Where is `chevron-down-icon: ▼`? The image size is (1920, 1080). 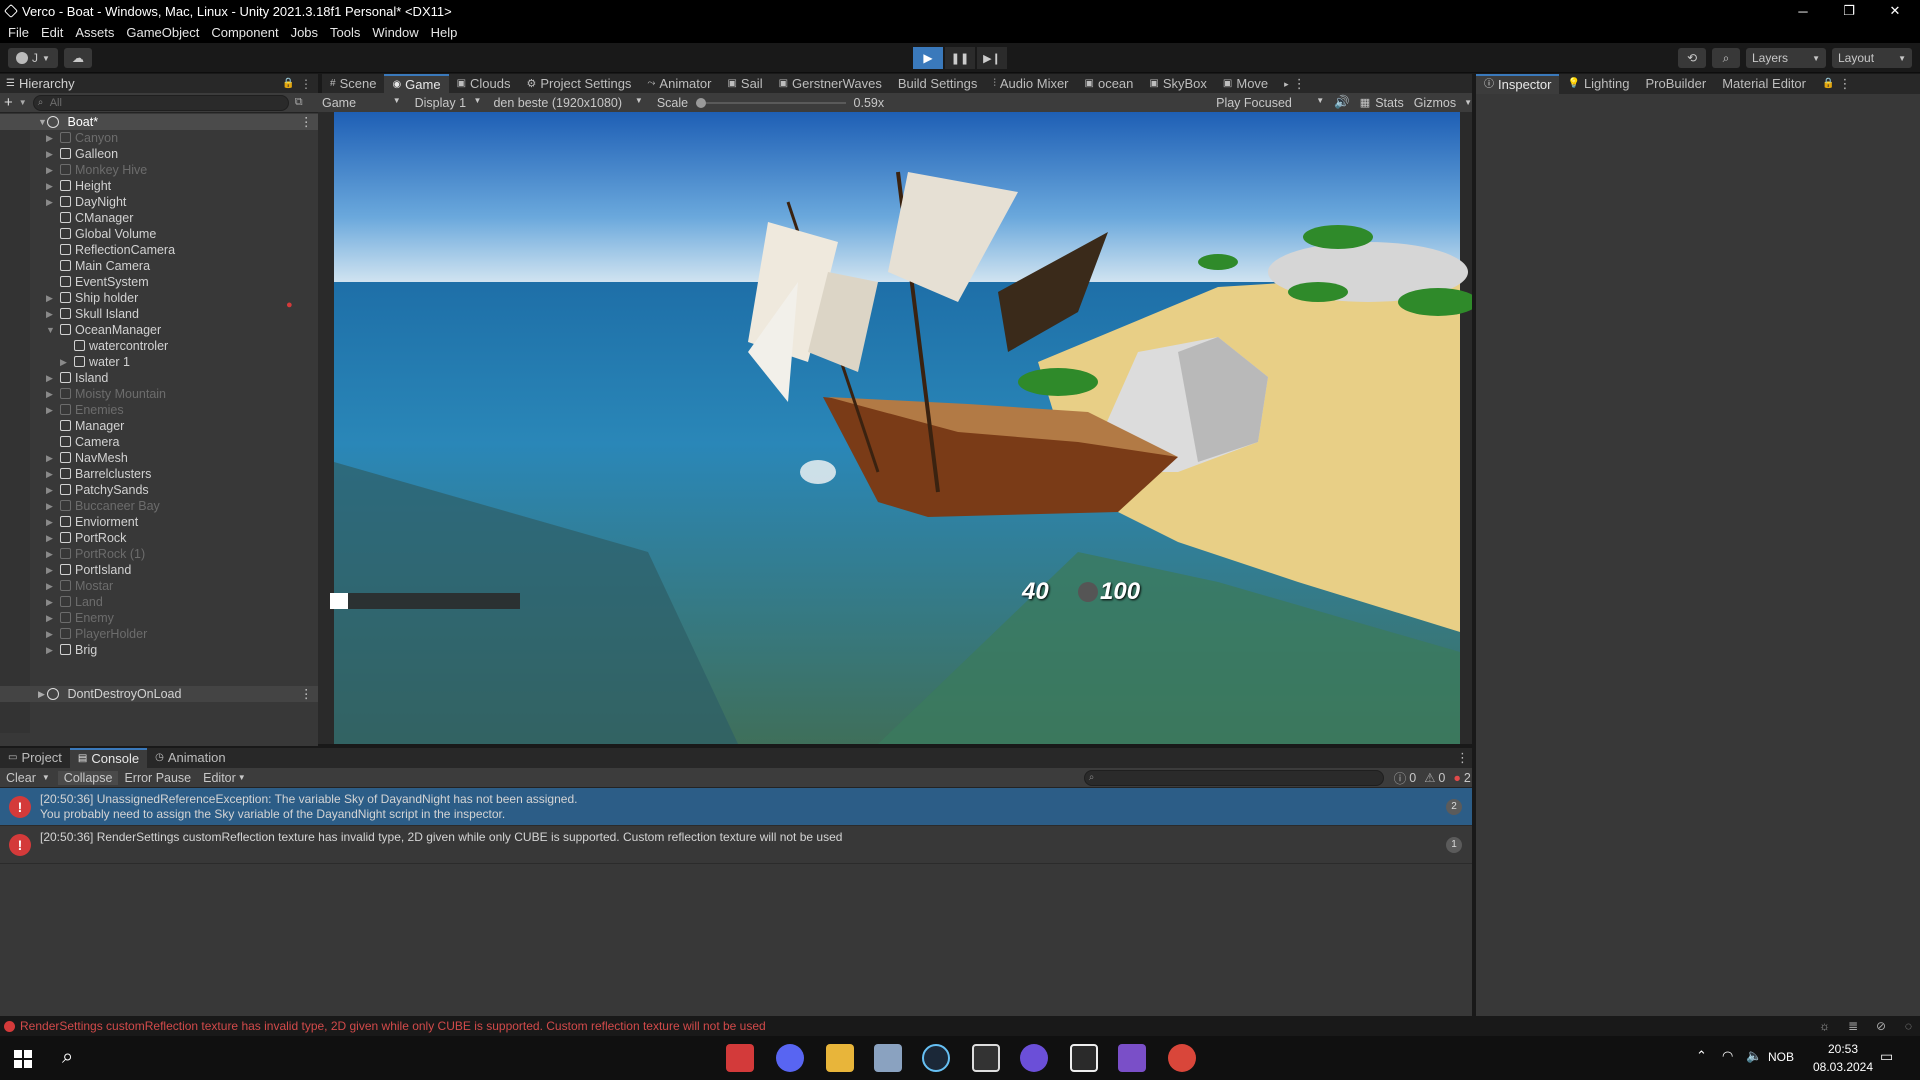 chevron-down-icon: ▼ is located at coordinates (1468, 102).